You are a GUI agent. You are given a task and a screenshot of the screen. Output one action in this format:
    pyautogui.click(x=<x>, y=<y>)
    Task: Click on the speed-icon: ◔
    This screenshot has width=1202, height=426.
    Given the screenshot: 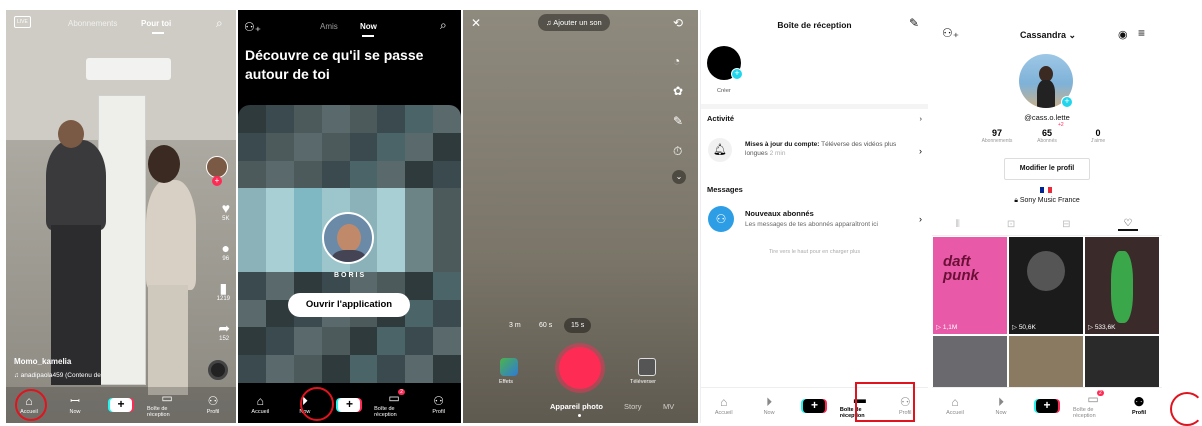 What is the action you would take?
    pyautogui.click(x=676, y=61)
    